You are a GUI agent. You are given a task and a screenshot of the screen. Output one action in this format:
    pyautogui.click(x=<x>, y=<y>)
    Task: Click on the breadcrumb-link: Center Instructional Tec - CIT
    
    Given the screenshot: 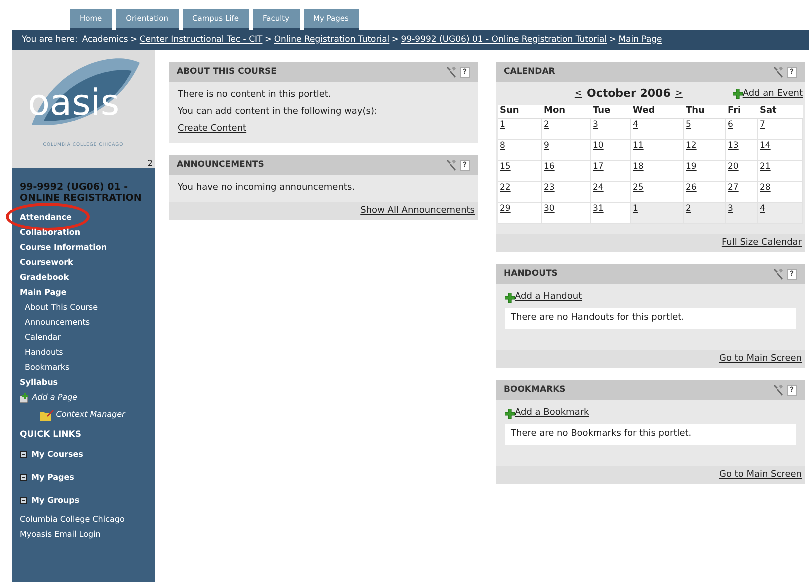 What is the action you would take?
    pyautogui.click(x=201, y=40)
    